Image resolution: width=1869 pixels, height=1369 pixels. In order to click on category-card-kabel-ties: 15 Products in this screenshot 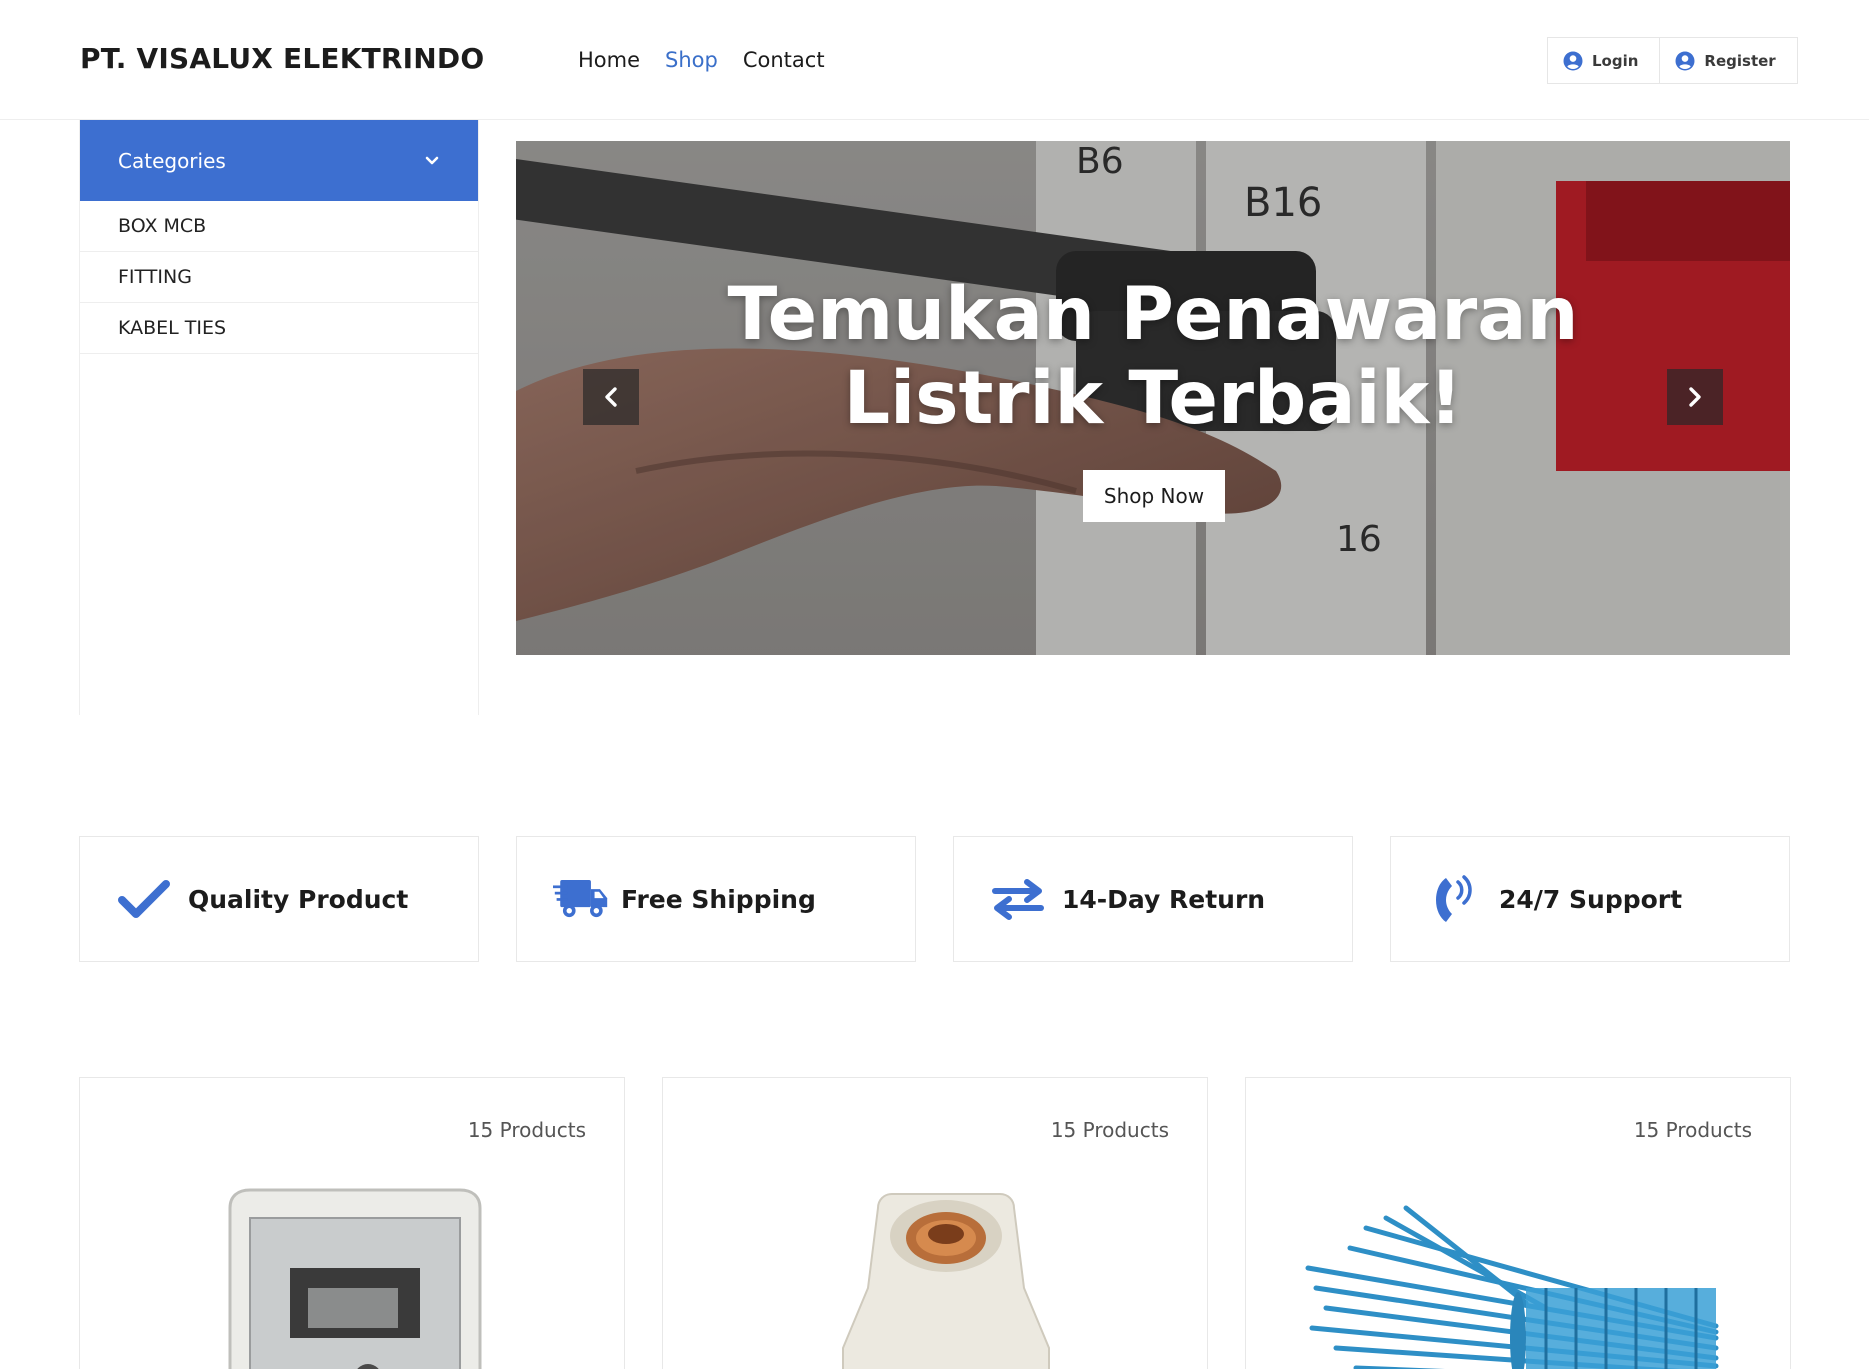, I will do `click(1518, 1223)`.